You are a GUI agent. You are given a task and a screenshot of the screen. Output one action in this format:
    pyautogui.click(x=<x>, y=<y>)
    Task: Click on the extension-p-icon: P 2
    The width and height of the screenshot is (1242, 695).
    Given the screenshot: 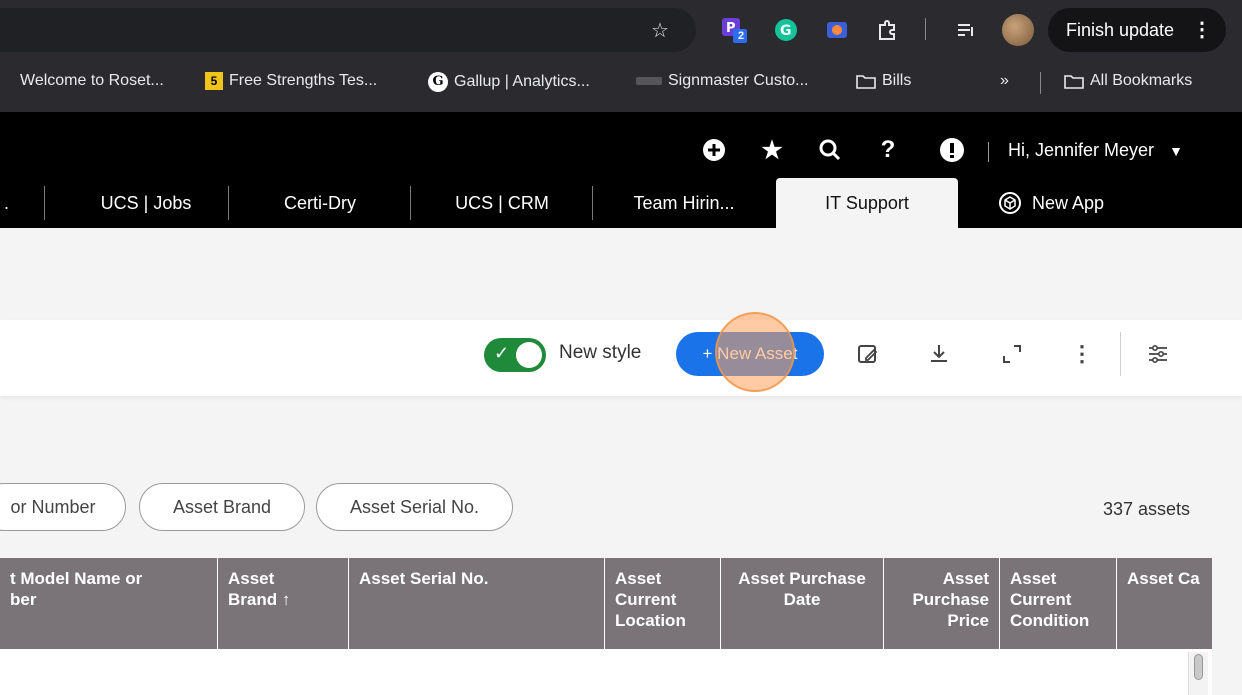 What is the action you would take?
    pyautogui.click(x=735, y=31)
    